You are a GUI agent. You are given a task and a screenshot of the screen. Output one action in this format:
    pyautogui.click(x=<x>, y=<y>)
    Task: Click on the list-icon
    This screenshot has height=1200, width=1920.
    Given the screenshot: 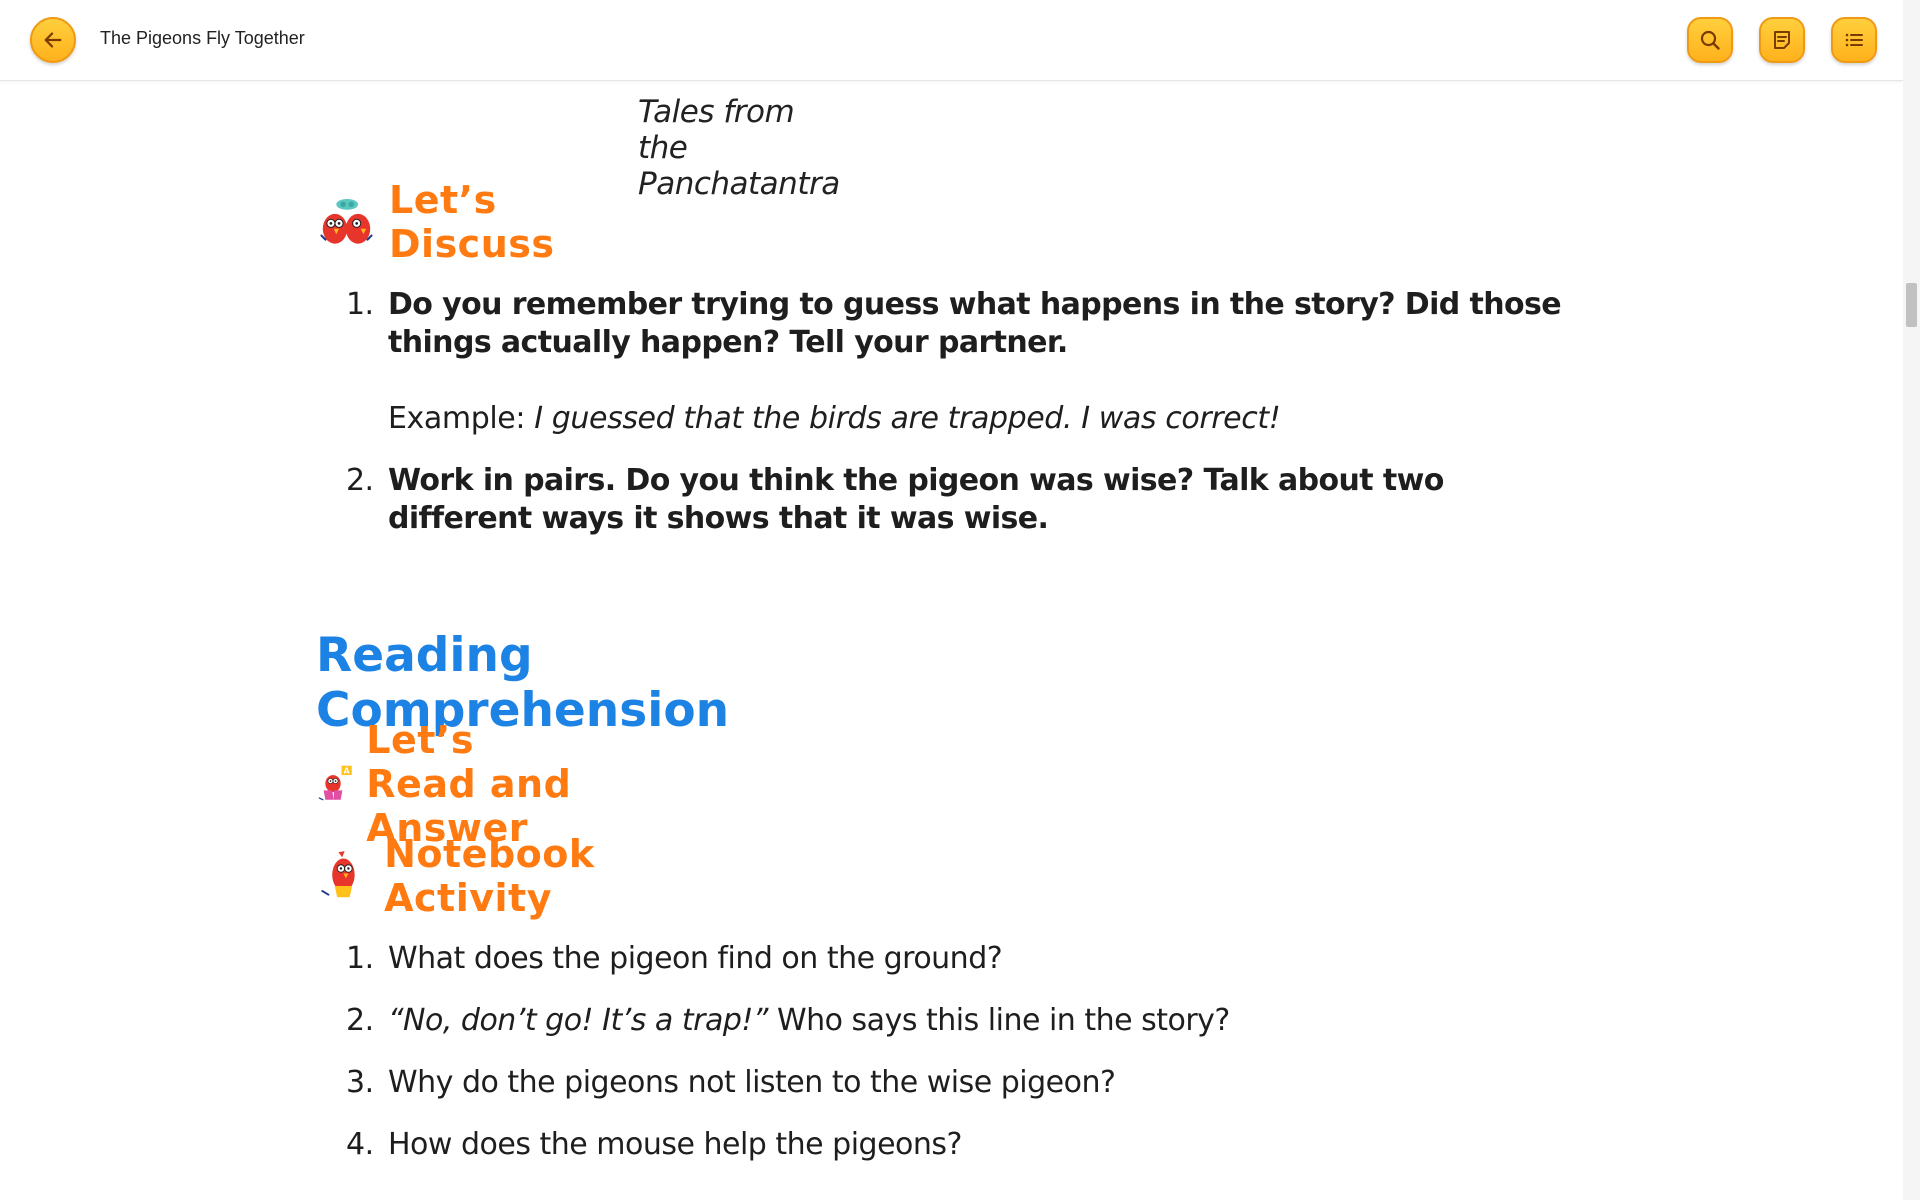 What is the action you would take?
    pyautogui.click(x=1854, y=40)
    